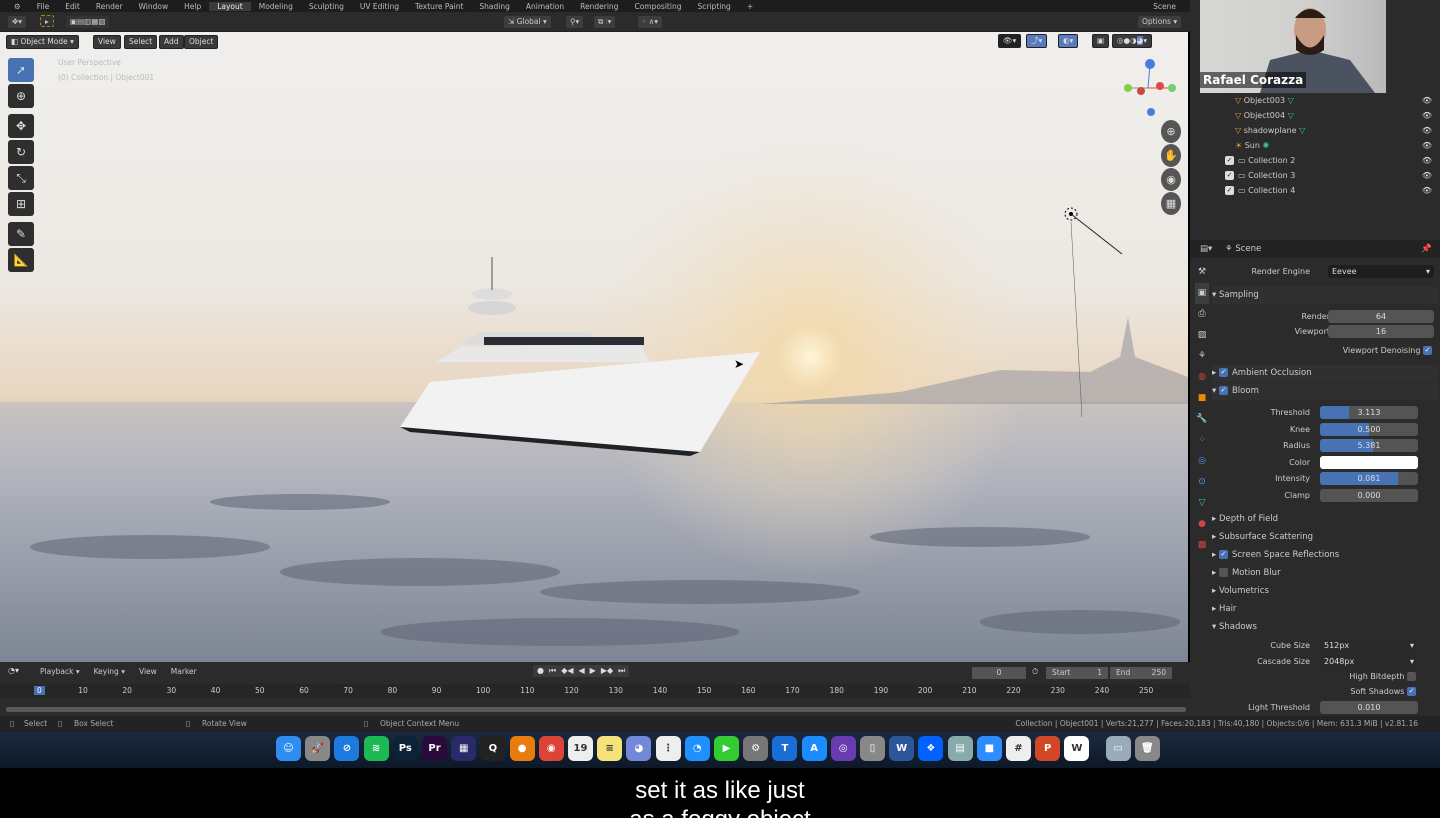 This screenshot has width=1440, height=818. I want to click on shading-modes: ◎●◑◕▾, so click(1132, 41).